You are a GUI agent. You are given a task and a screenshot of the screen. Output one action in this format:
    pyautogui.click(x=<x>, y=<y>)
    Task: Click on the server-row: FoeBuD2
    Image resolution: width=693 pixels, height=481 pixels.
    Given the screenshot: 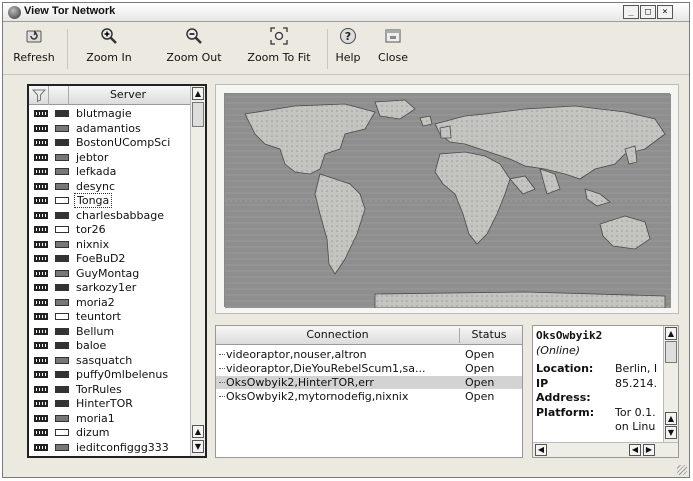 What is the action you would take?
    pyautogui.click(x=109, y=258)
    